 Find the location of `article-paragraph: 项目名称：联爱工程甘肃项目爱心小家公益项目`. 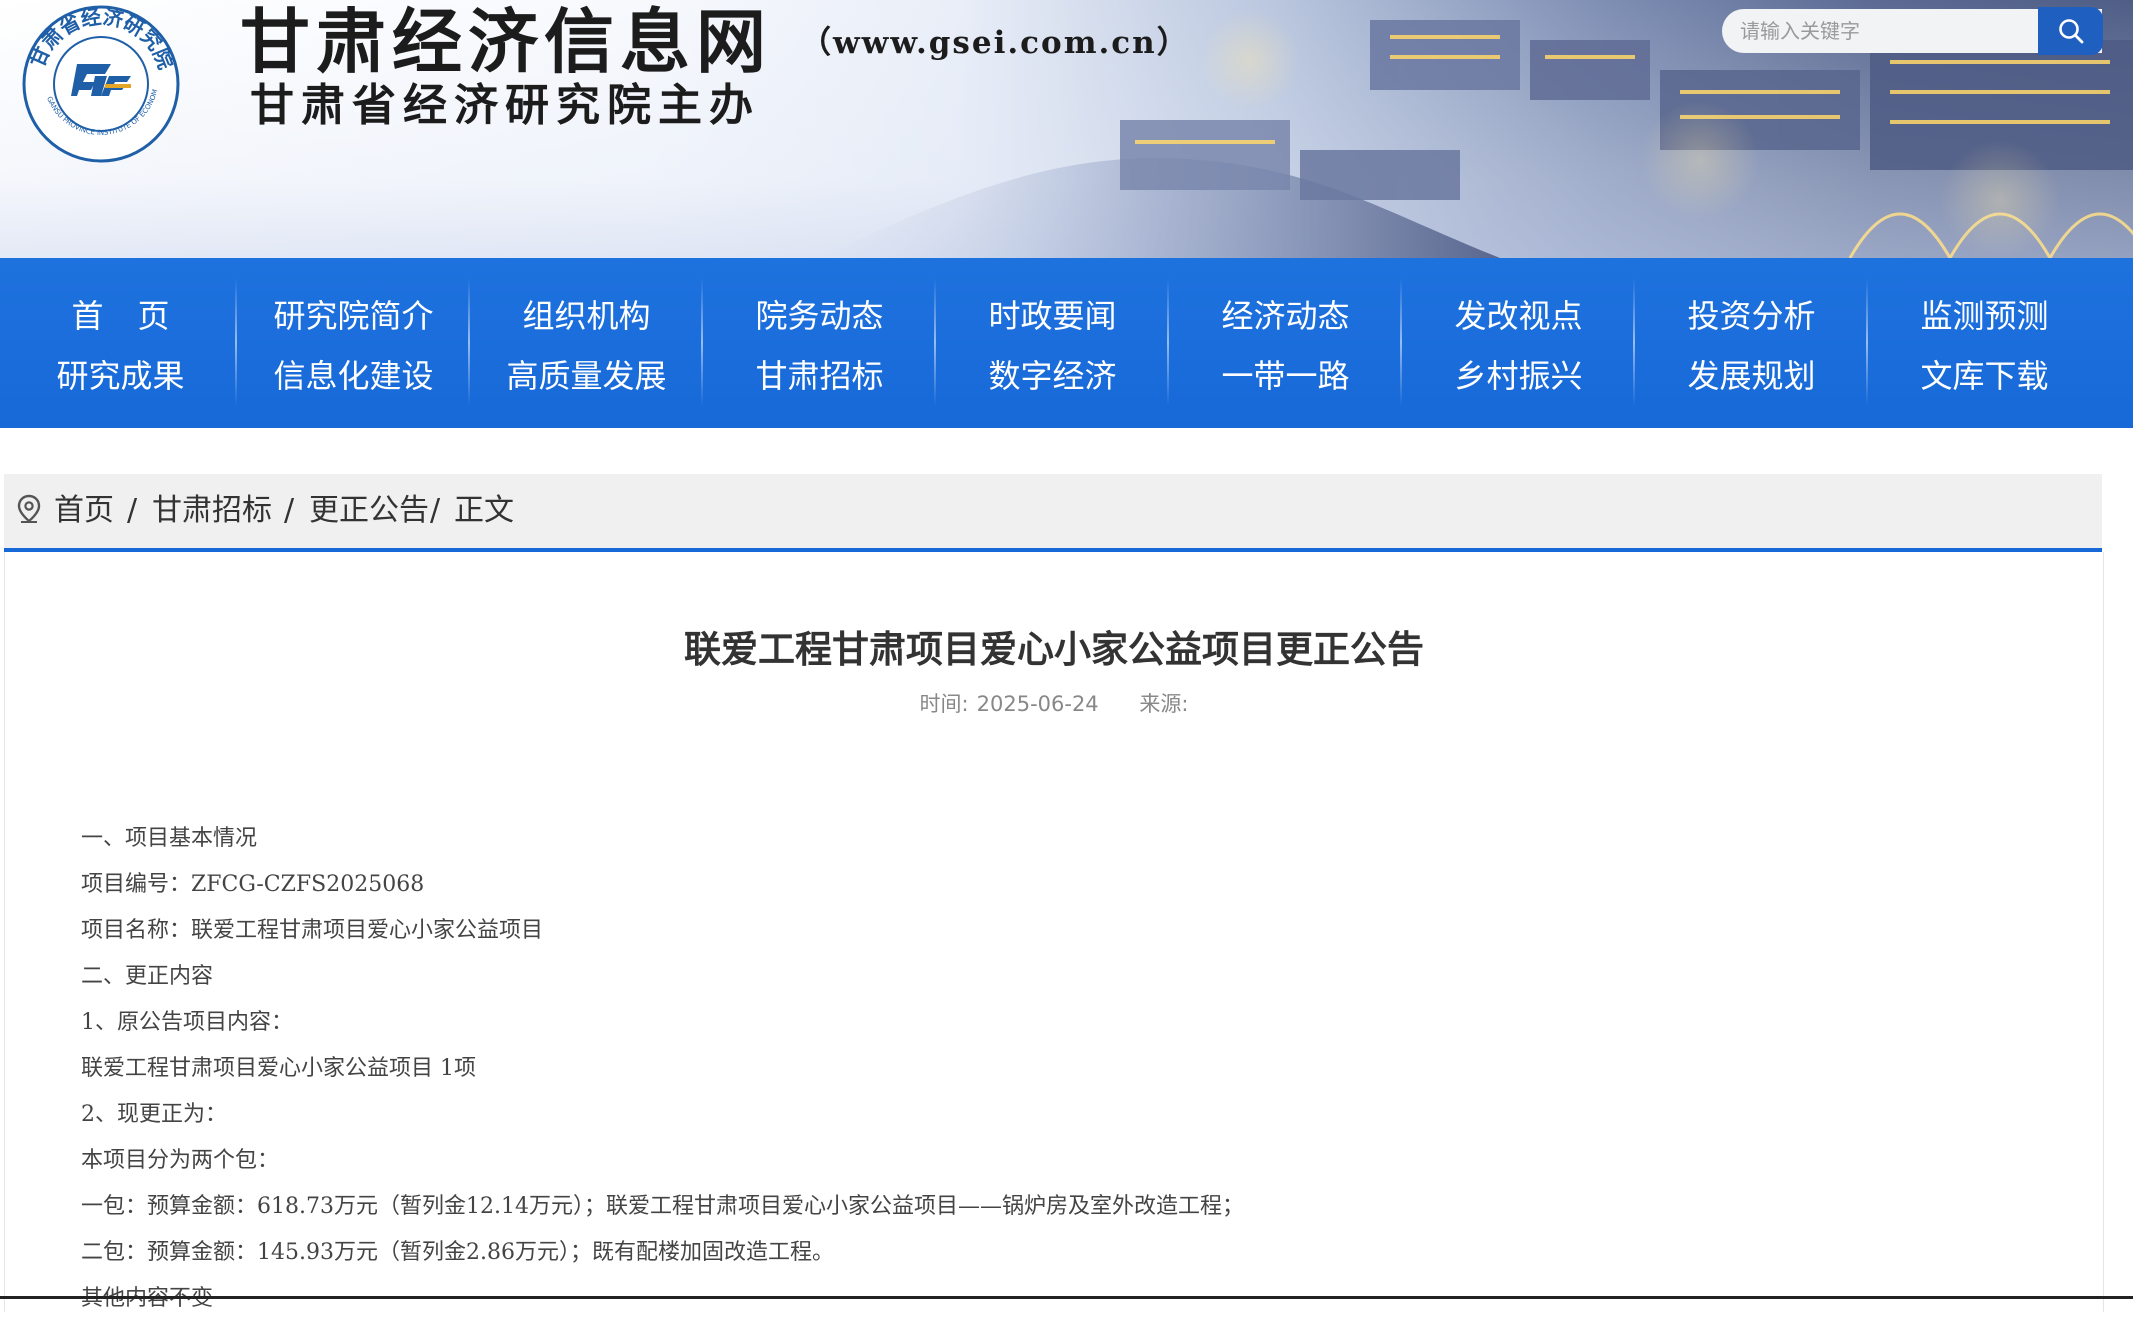

article-paragraph: 项目名称：联爱工程甘肃项目爱心小家公益项目 is located at coordinates (312, 930).